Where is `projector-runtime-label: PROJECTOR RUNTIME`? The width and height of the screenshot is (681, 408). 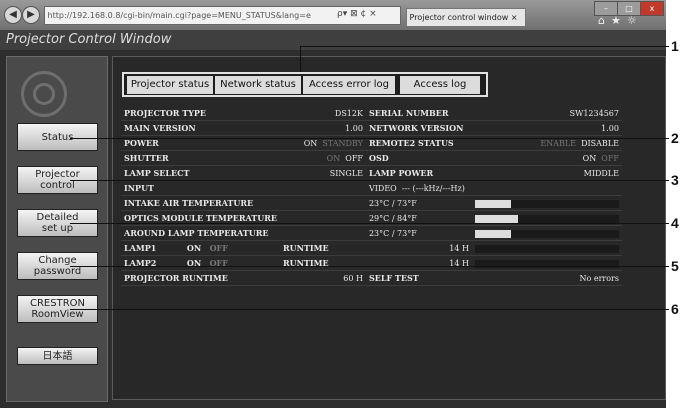 projector-runtime-label: PROJECTOR RUNTIME is located at coordinates (200, 278).